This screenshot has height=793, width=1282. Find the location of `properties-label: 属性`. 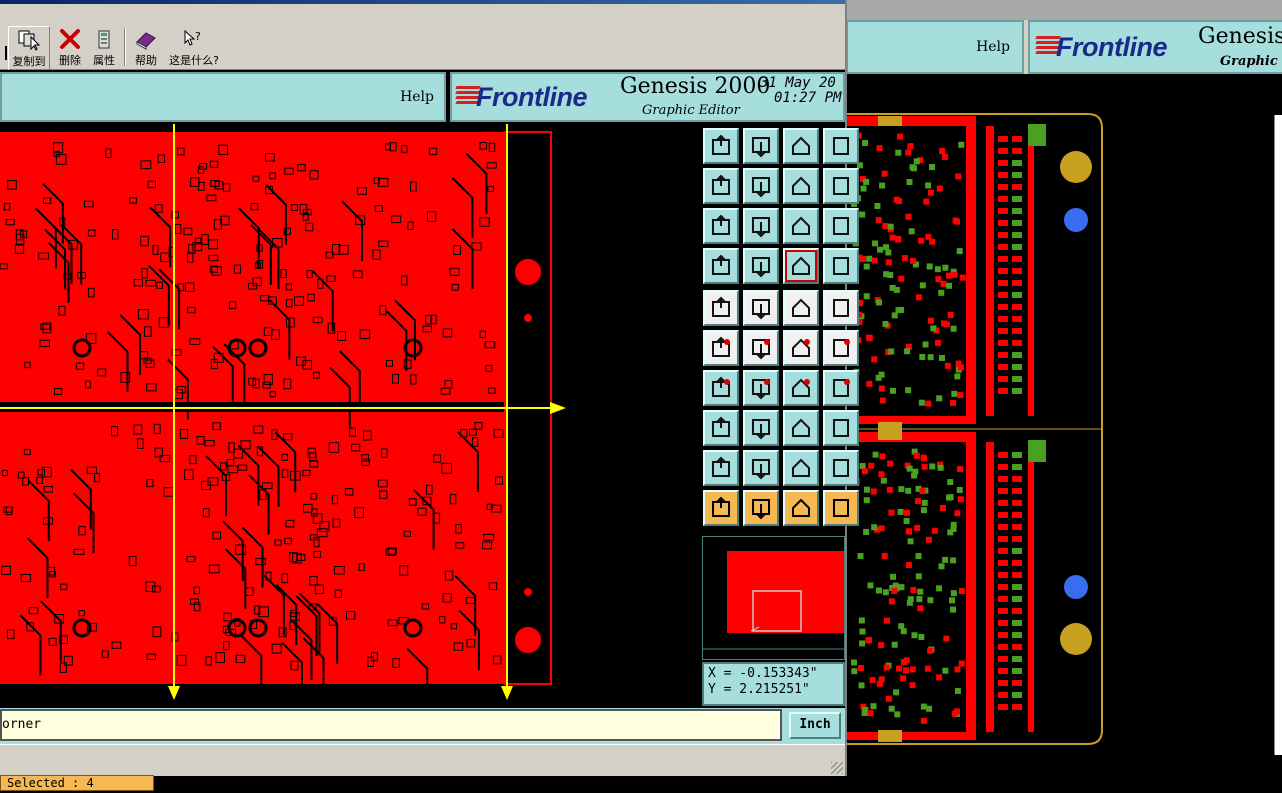

properties-label: 属性 is located at coordinates (104, 60).